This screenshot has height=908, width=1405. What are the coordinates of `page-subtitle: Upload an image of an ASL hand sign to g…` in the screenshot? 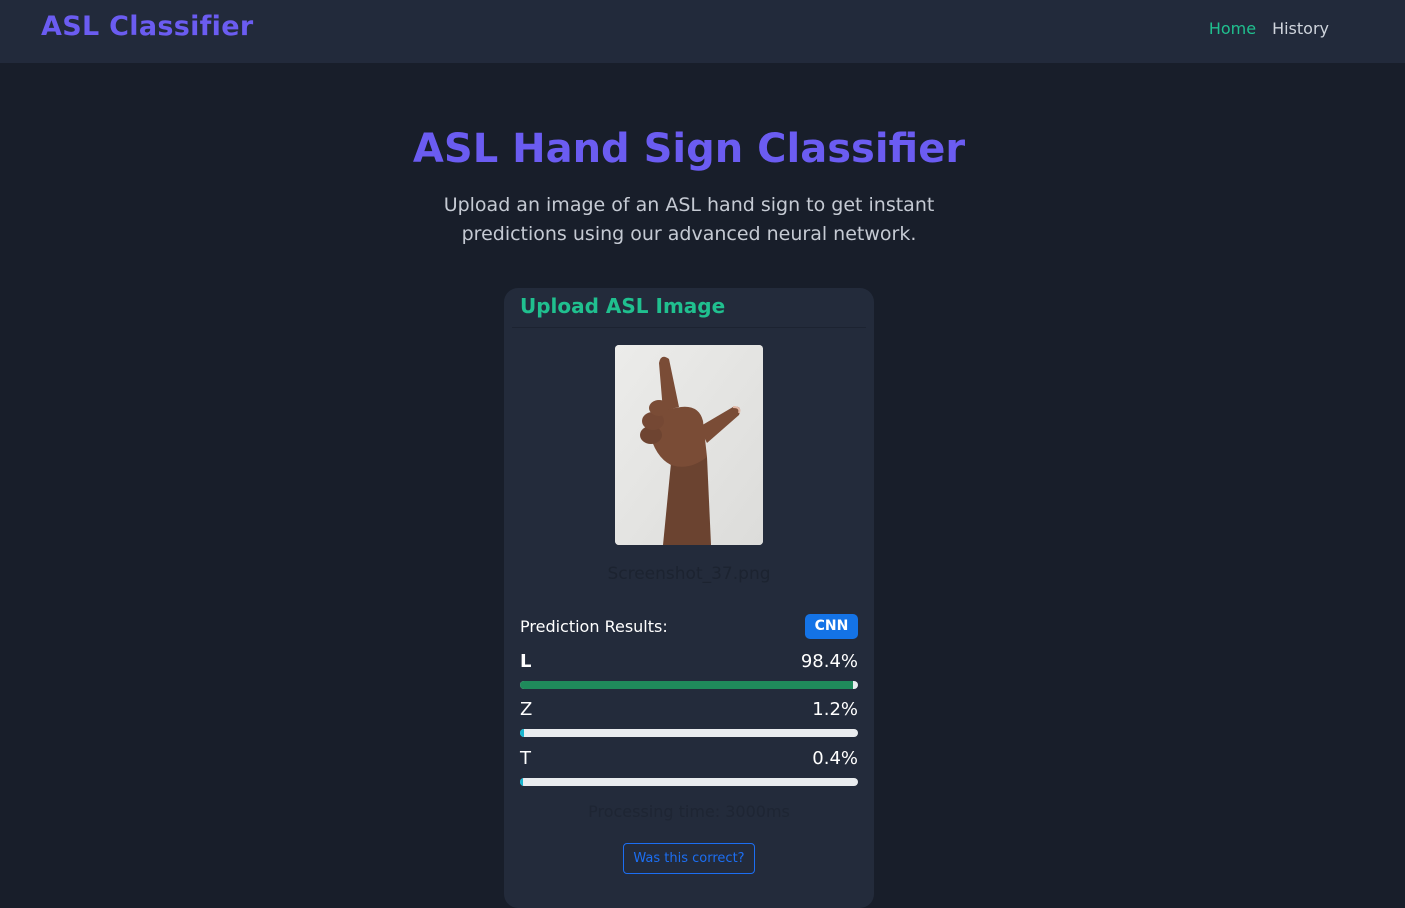 It's located at (689, 219).